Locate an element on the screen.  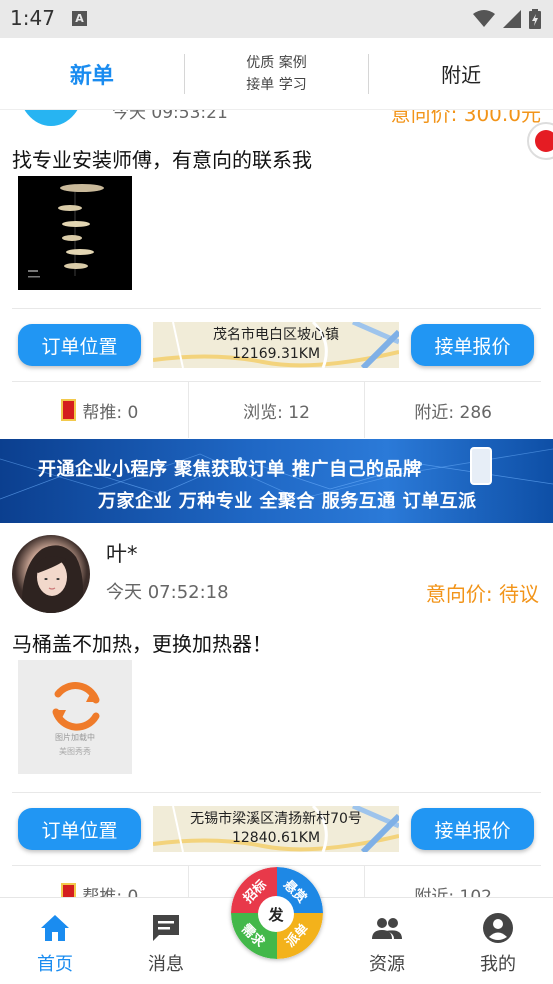
tab-cases-learning: 优质 案例 接单 学习 is located at coordinates (277, 74).